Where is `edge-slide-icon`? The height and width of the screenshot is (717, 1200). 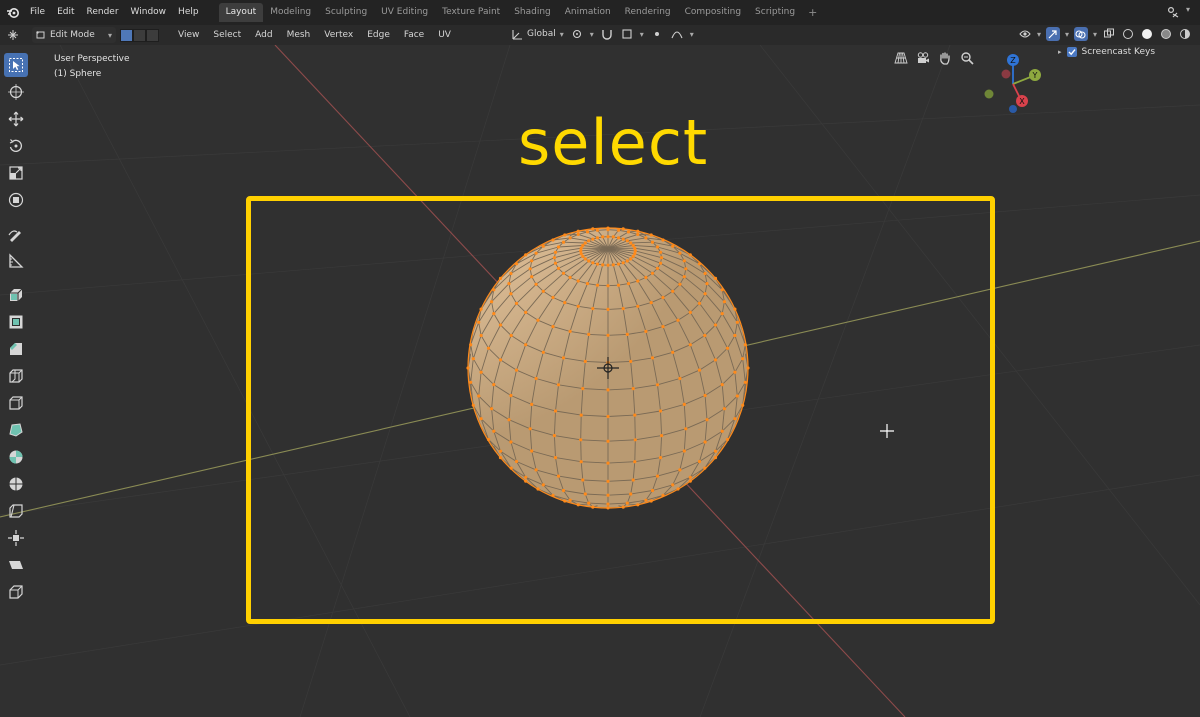 edge-slide-icon is located at coordinates (16, 511).